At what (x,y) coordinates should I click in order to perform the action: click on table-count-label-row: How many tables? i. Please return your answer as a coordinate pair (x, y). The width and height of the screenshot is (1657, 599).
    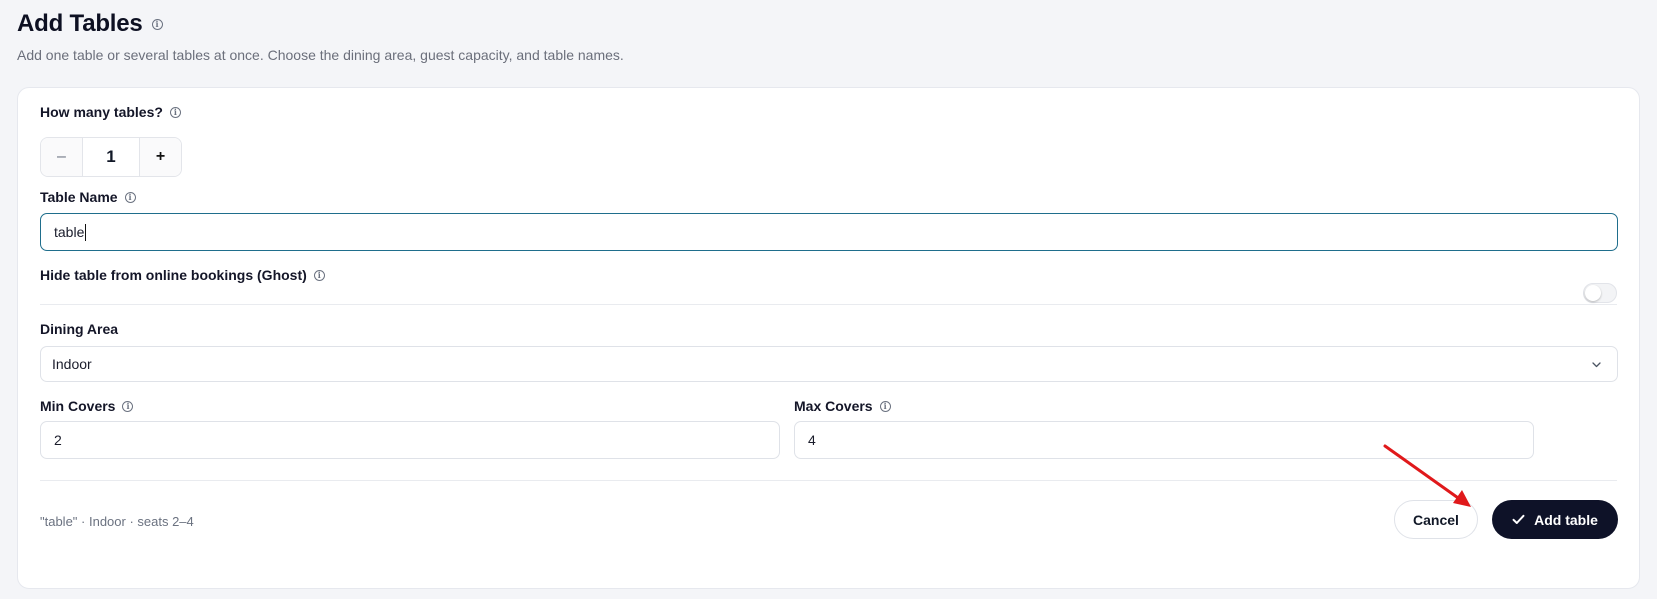
    Looking at the image, I should click on (110, 112).